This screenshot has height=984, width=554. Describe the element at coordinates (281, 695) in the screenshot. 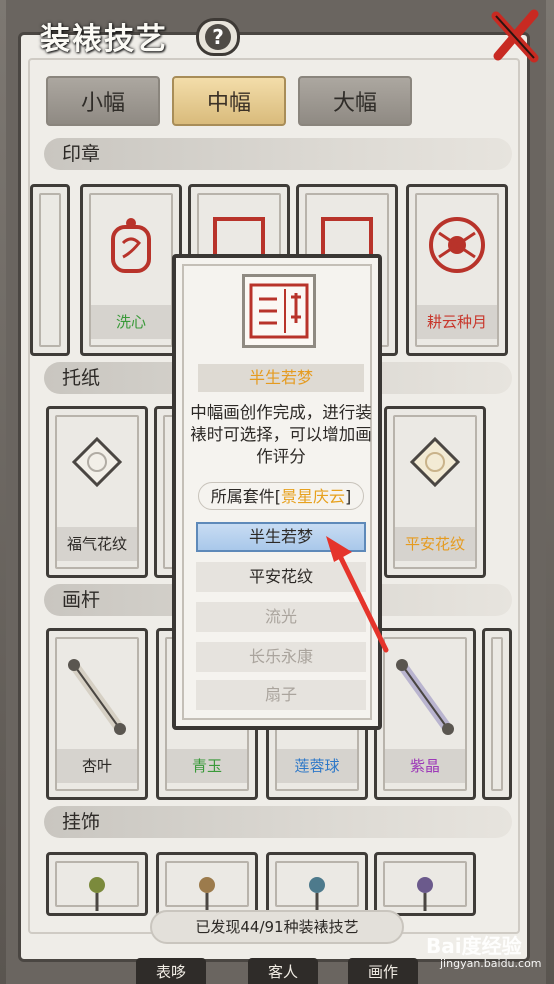

I see `option-shanzi: 扇子` at that location.